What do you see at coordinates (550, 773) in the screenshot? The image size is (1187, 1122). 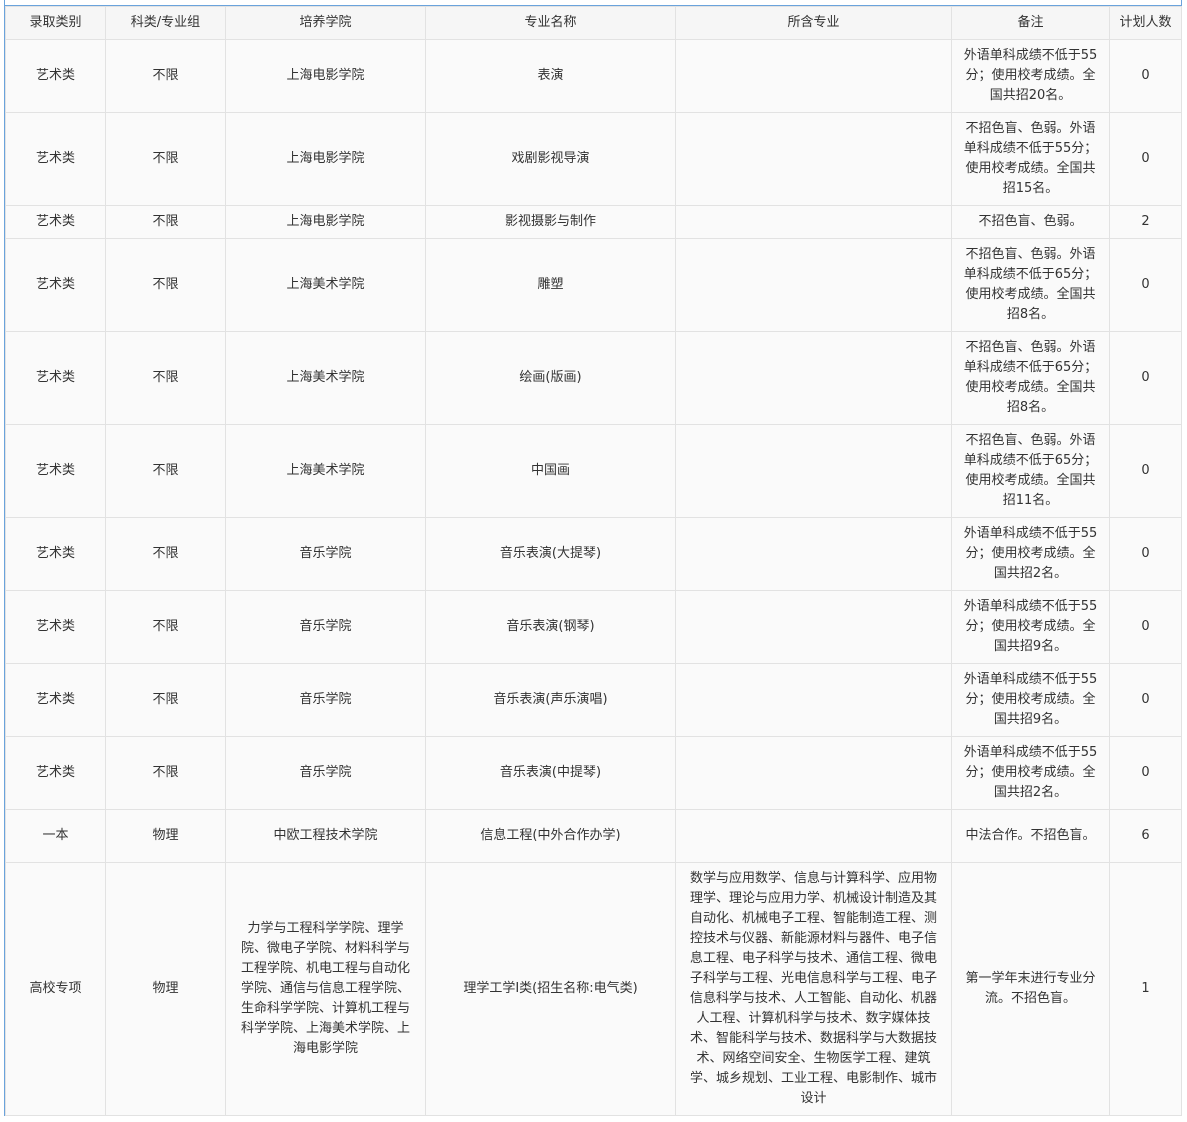 I see `cell-major-name: 音乐表演(中提琴)` at bounding box center [550, 773].